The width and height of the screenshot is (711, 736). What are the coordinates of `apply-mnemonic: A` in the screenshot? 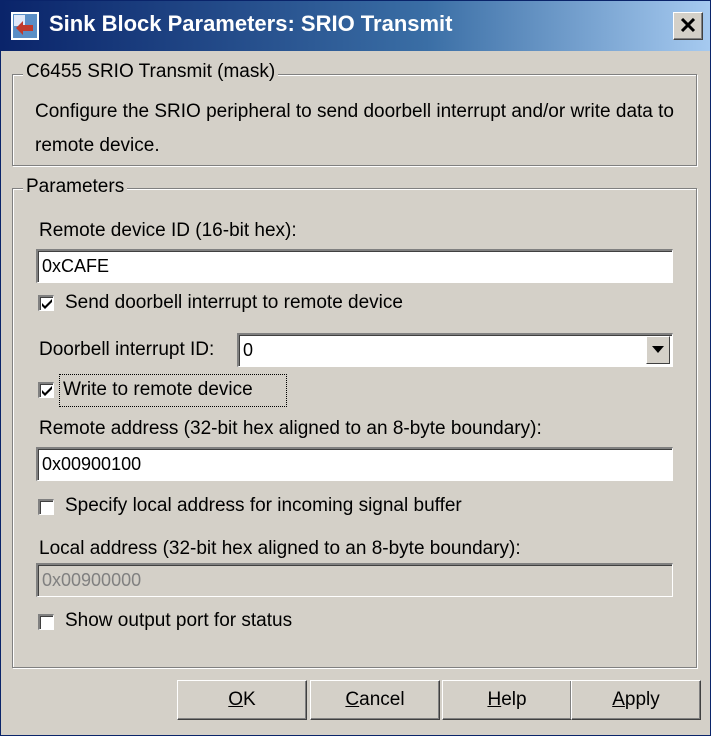 It's located at (618, 699).